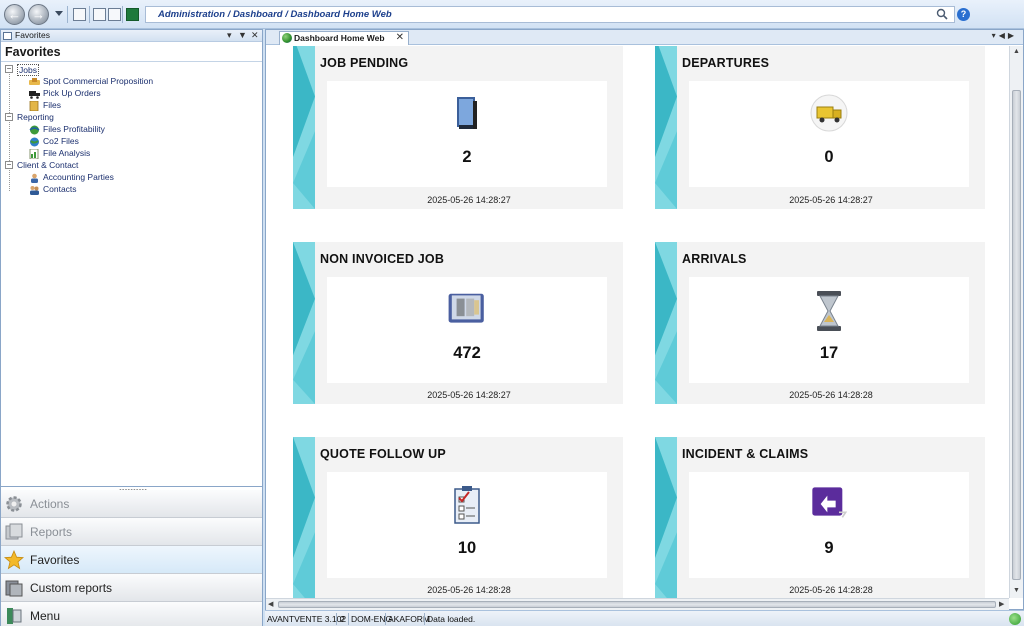 This screenshot has width=1024, height=626. Describe the element at coordinates (38, 14) in the screenshot. I see `forward-button: →` at that location.